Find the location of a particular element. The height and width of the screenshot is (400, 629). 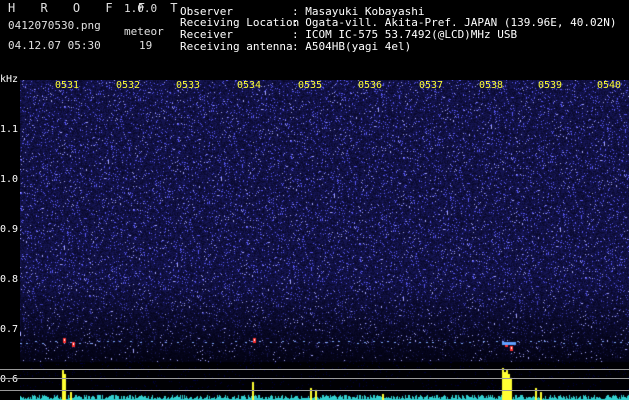

x-tick-0534: 0534 is located at coordinates (249, 85).